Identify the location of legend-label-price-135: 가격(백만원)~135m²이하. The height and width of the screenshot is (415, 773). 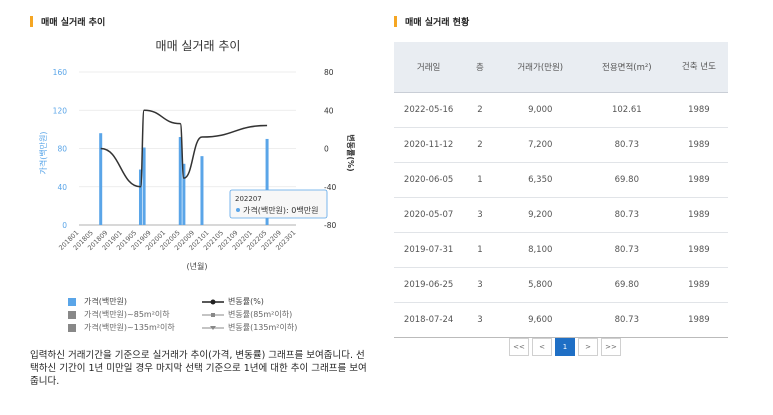
(129, 327).